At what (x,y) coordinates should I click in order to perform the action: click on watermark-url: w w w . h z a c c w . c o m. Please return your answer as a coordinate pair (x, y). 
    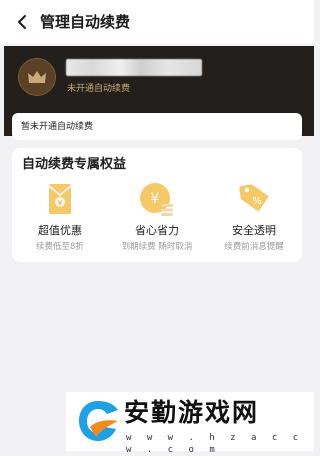
    Looking at the image, I should click on (215, 444).